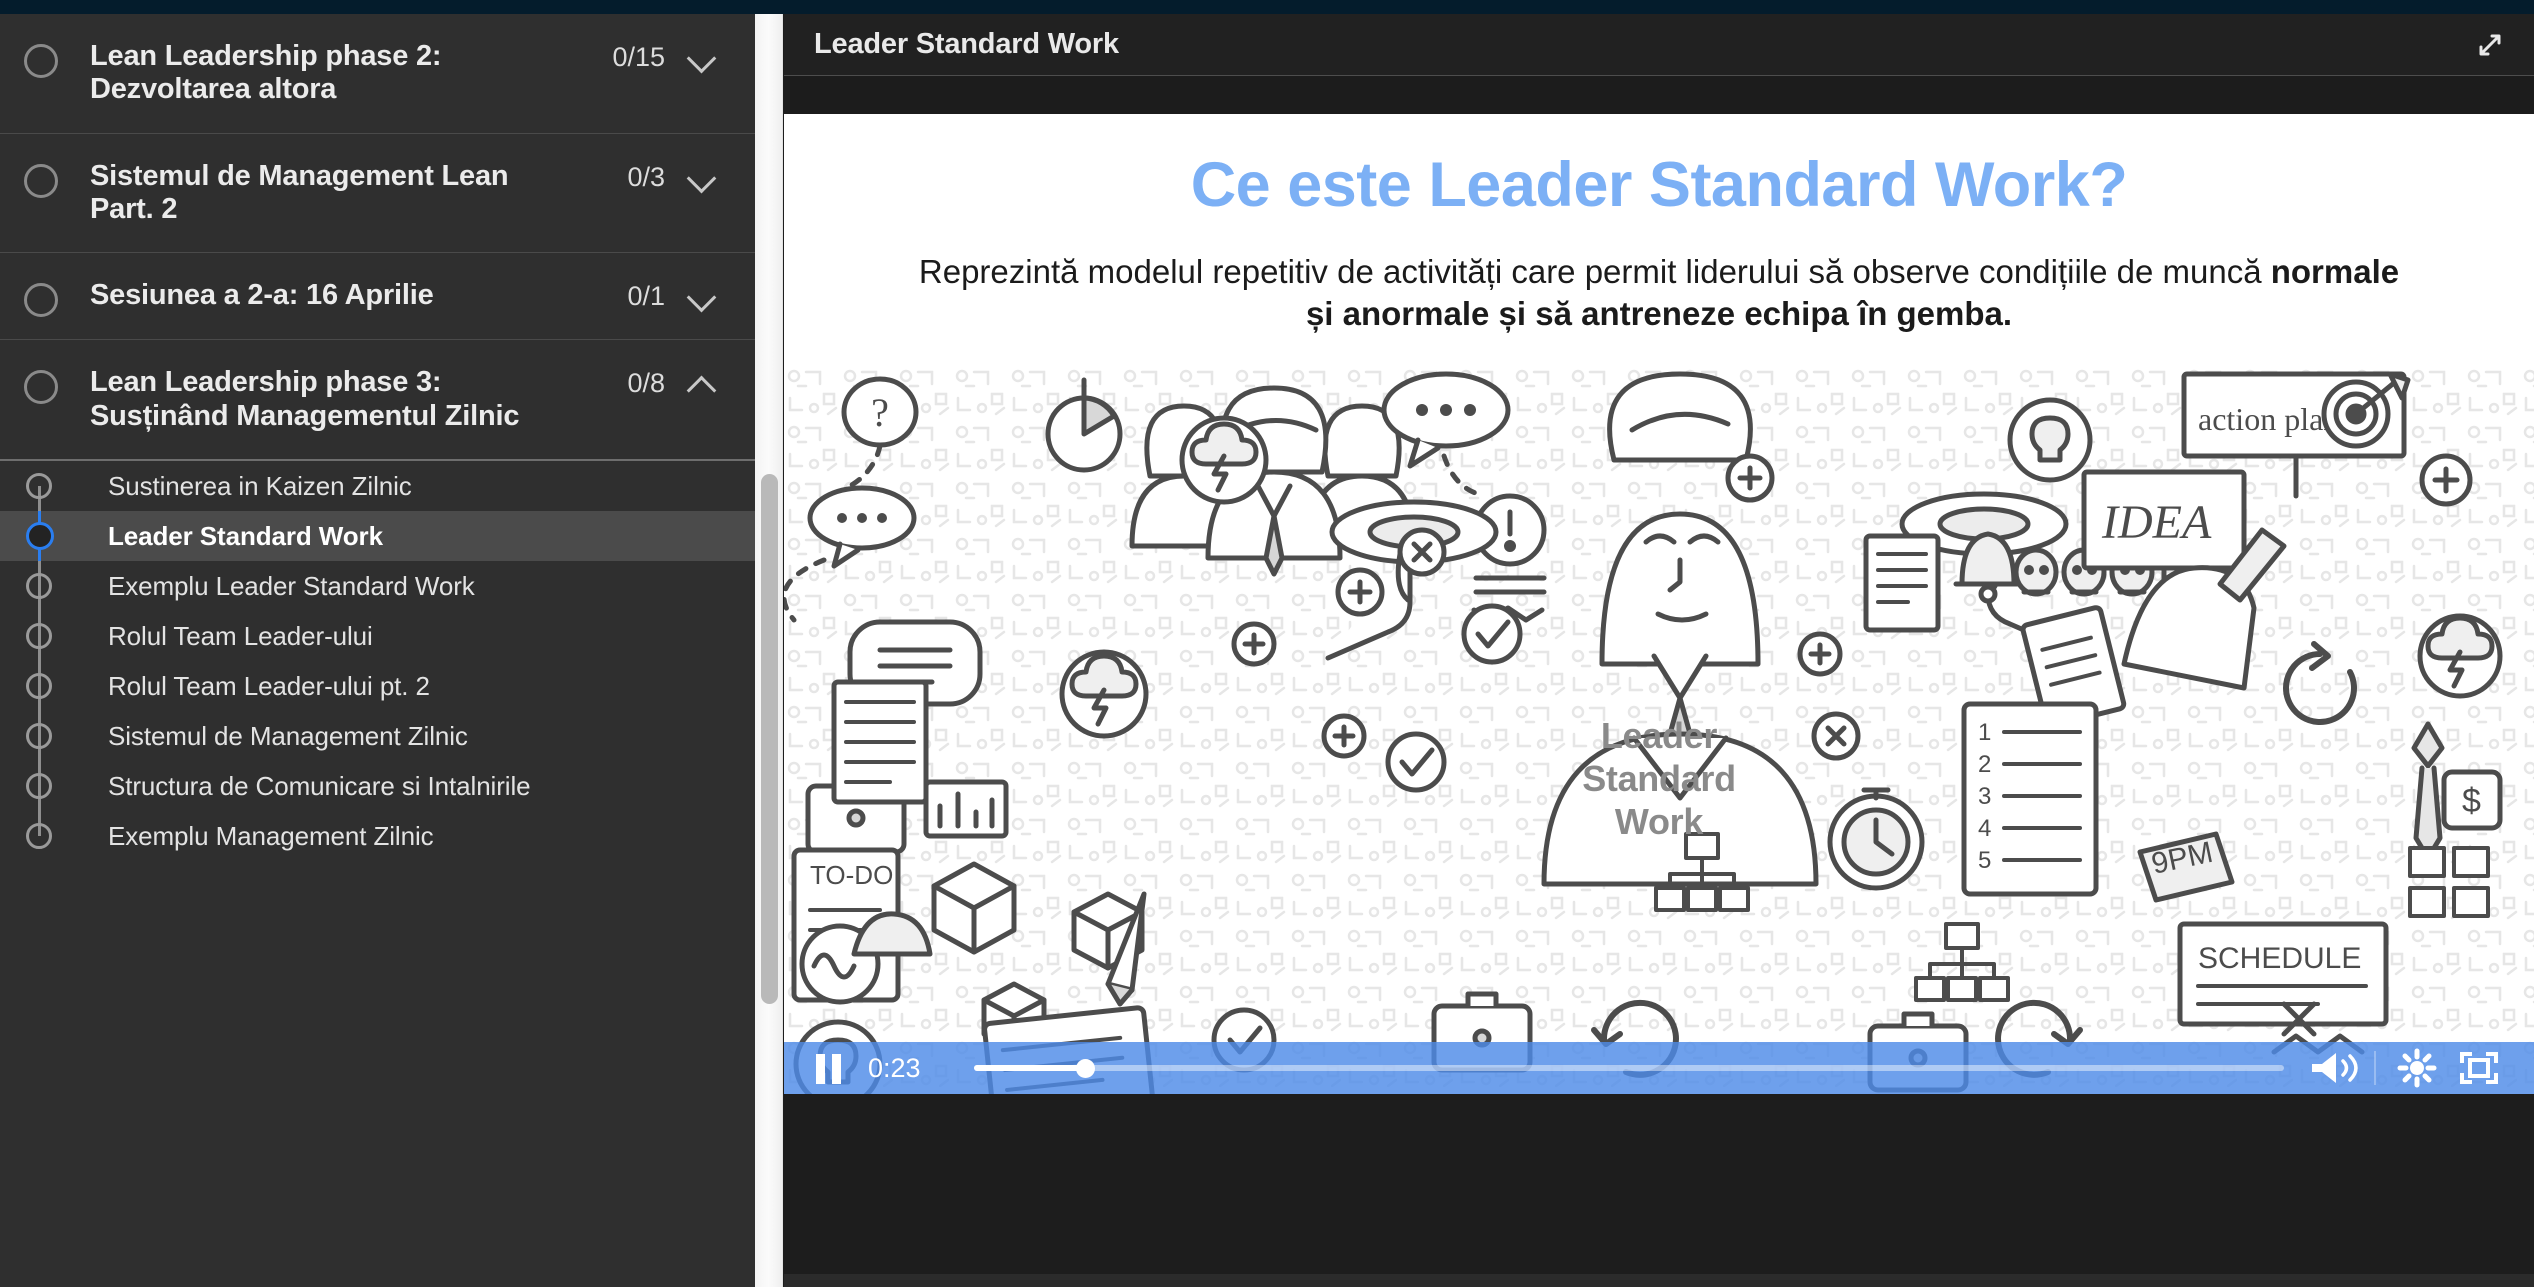  What do you see at coordinates (1085, 1068) in the screenshot?
I see `progress-handle` at bounding box center [1085, 1068].